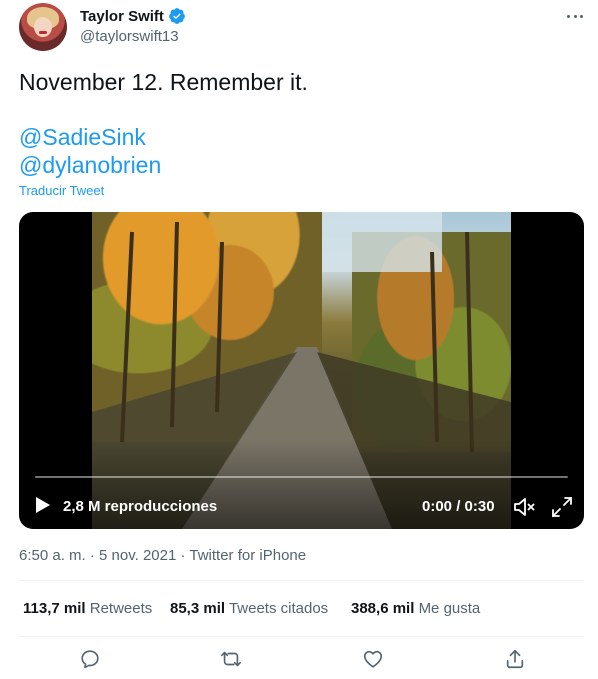 This screenshot has width=598, height=679. I want to click on stat-count: 113,7 mil, so click(54, 608).